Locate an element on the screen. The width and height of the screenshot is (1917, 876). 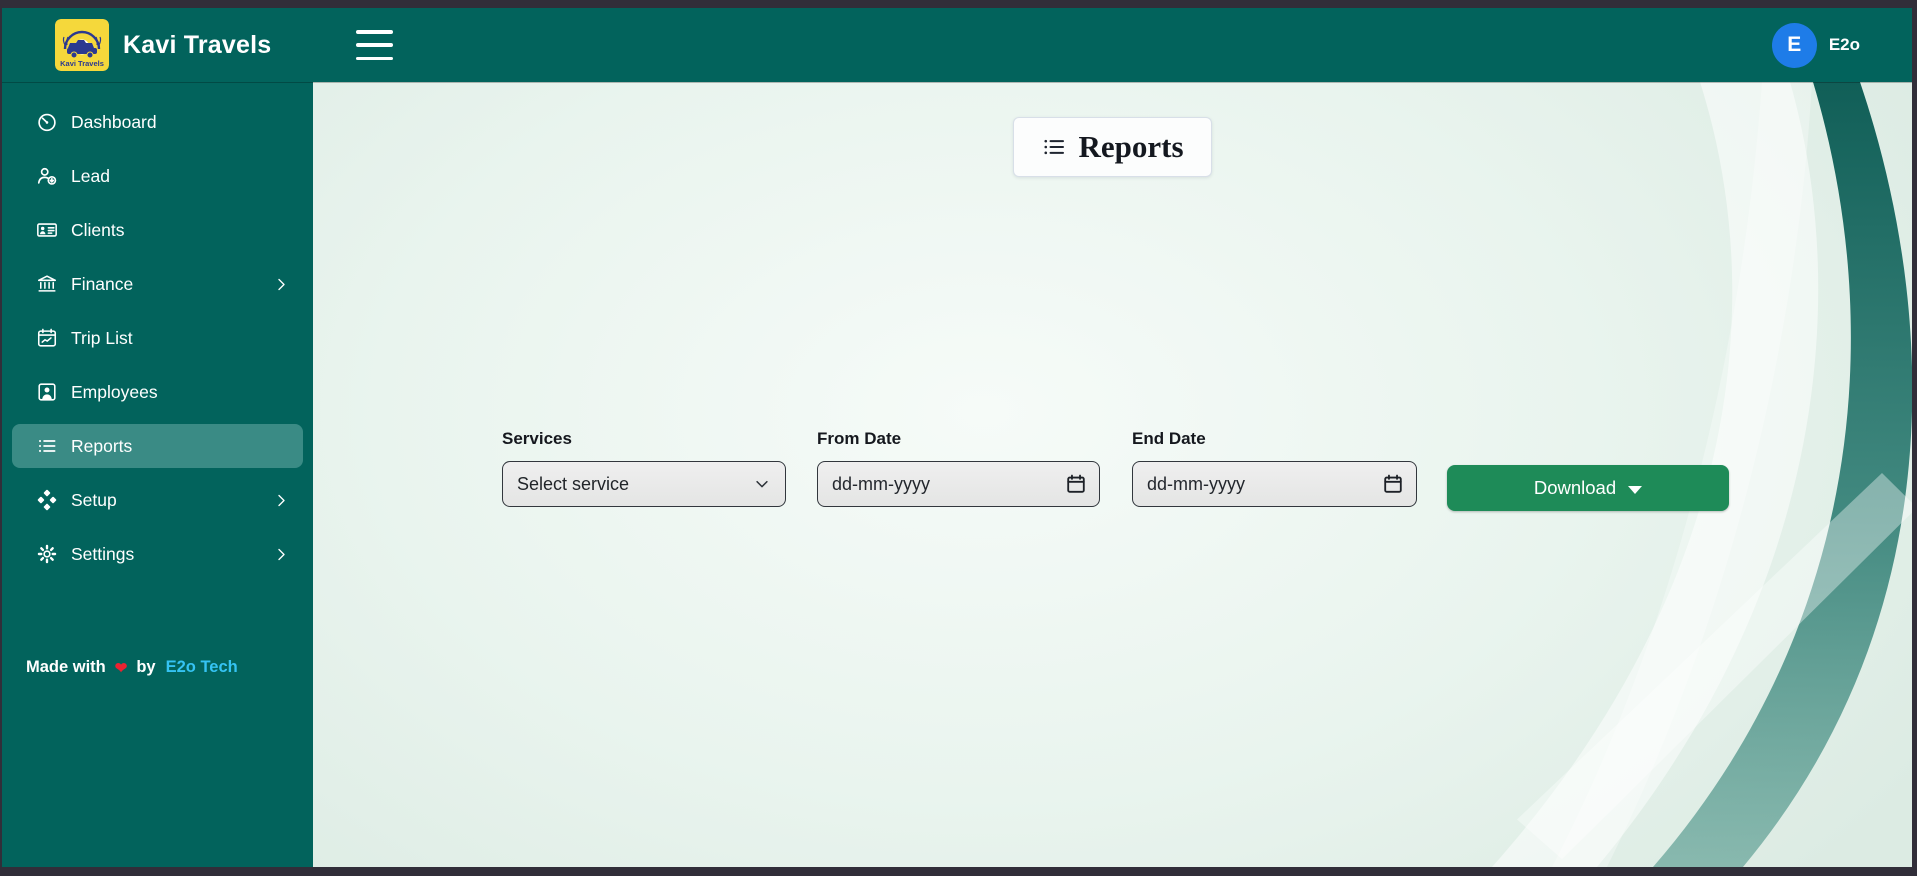
sidebar-item-employees: Employees is located at coordinates (157, 392).